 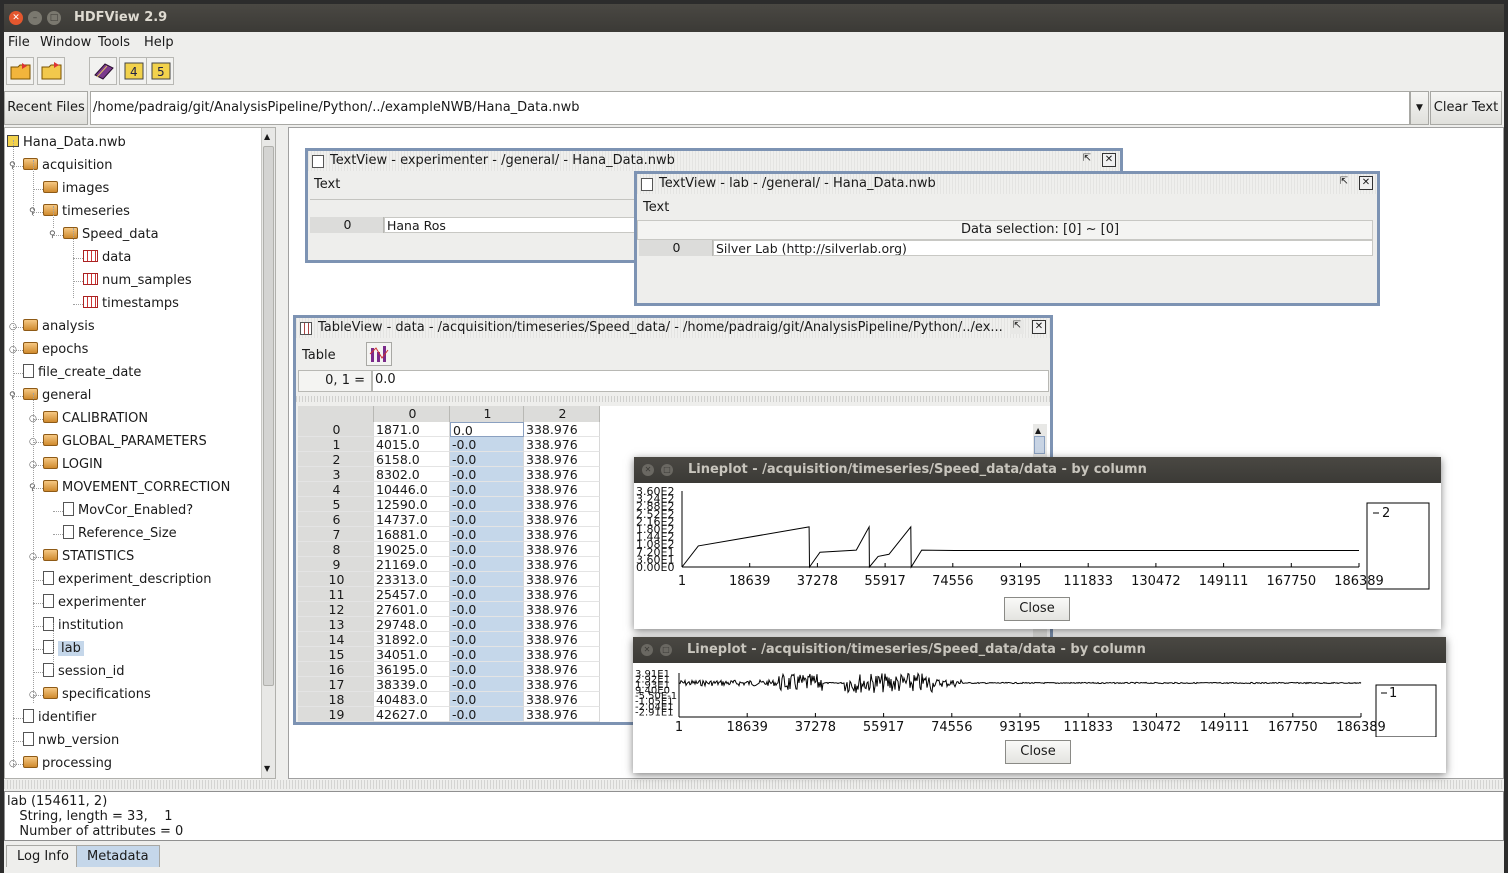 I want to click on table-cell: 27601.0, so click(x=412, y=609).